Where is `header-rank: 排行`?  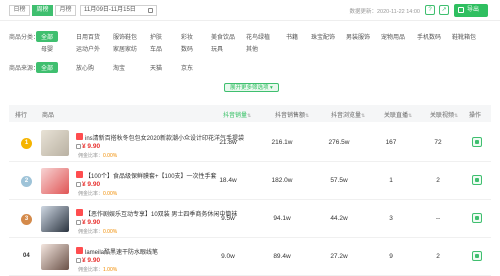 header-rank: 排行 is located at coordinates (21, 116).